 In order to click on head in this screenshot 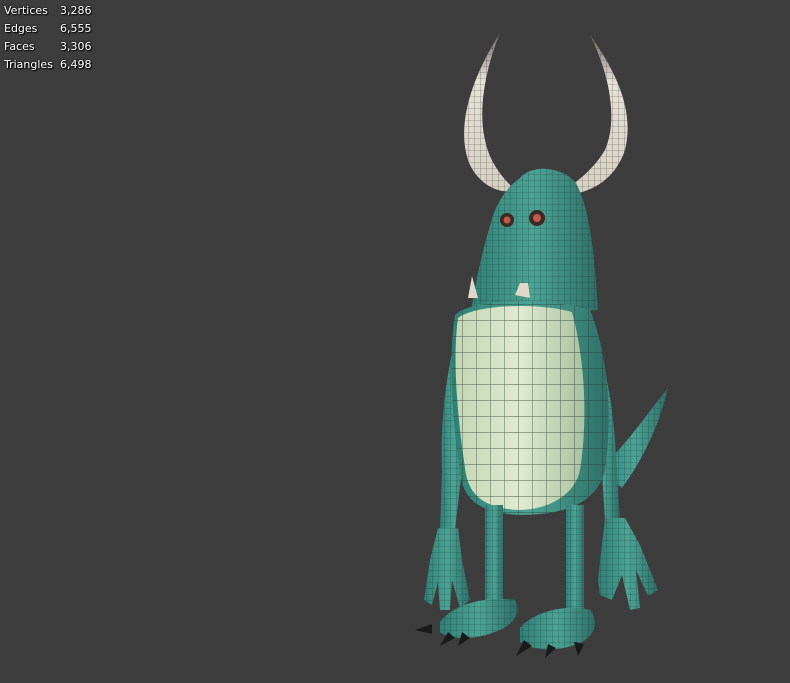, I will do `click(534, 244)`.